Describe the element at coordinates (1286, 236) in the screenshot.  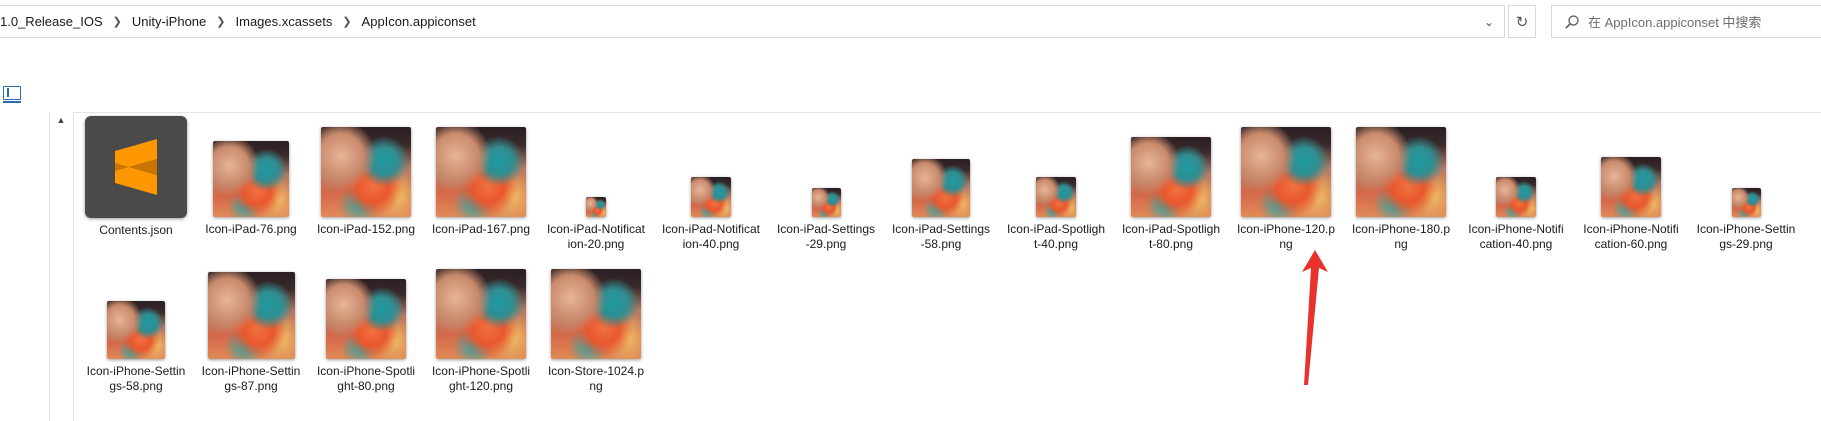
I see `file-name-label: Icon-iPhone-120.png` at that location.